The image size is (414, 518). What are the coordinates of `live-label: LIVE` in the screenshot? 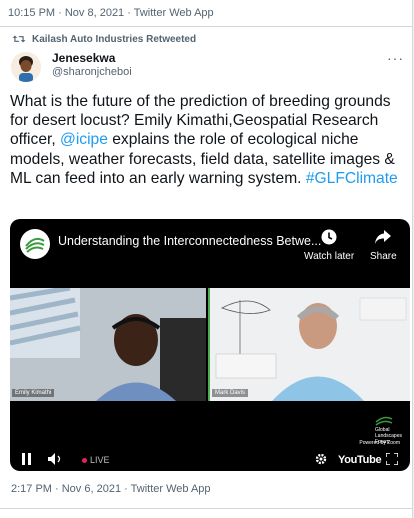 It's located at (100, 460).